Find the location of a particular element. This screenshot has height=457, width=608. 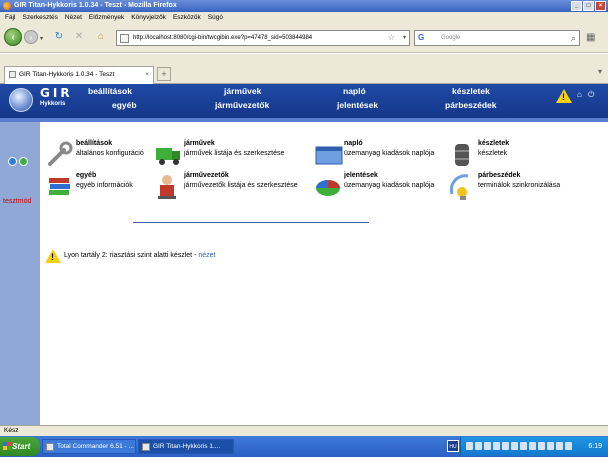

menu-help: Súgó is located at coordinates (215, 17).